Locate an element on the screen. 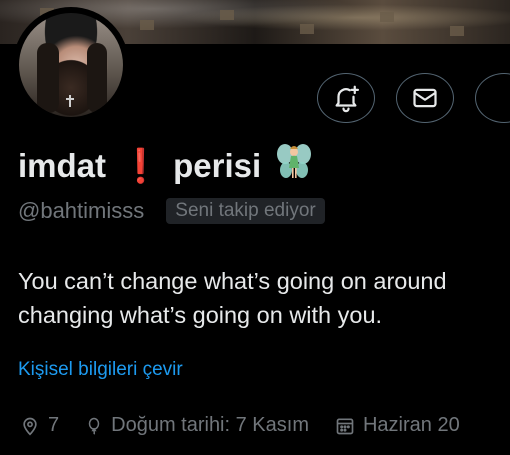  envelope-icon is located at coordinates (425, 98).